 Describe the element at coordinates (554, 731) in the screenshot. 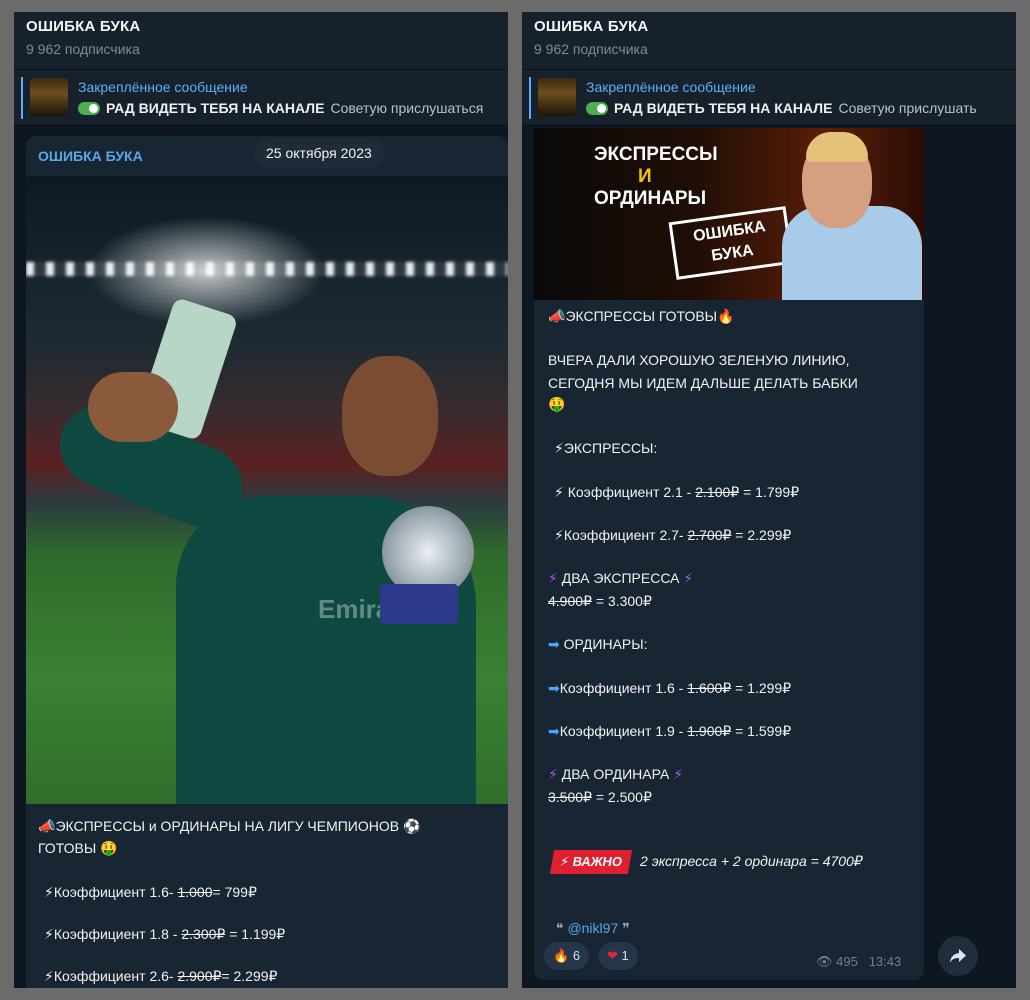

I see `arrow-right-icon: ➡` at that location.